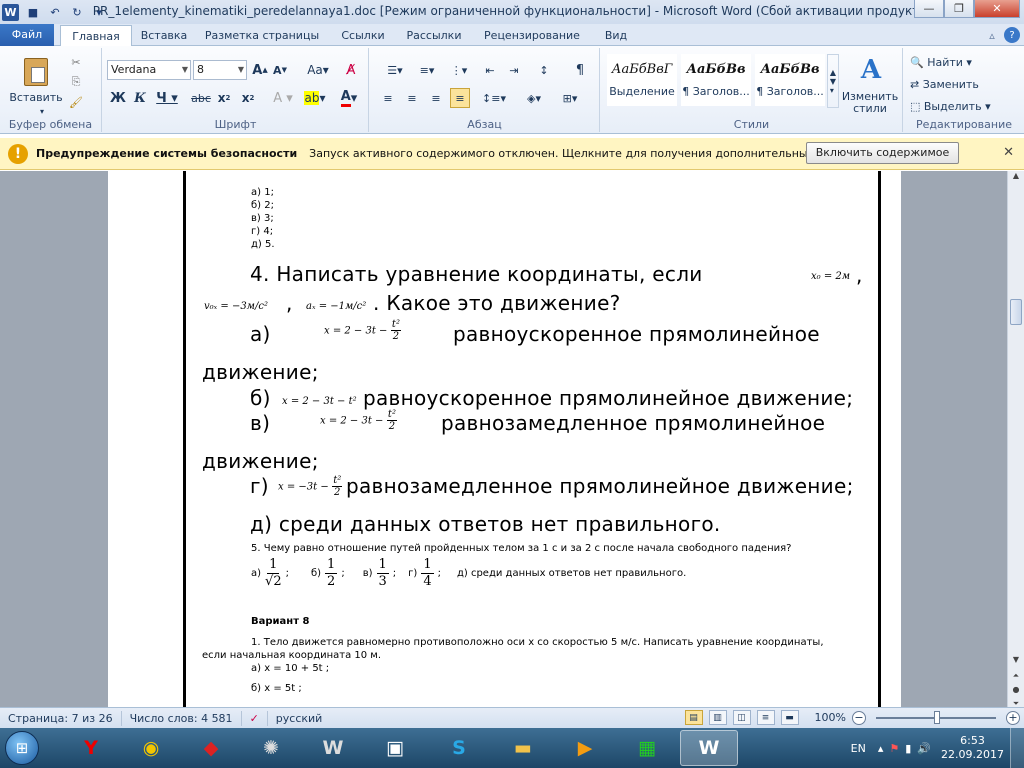  Describe the element at coordinates (76, 62) in the screenshot. I see `cut-icon: ✂` at that location.